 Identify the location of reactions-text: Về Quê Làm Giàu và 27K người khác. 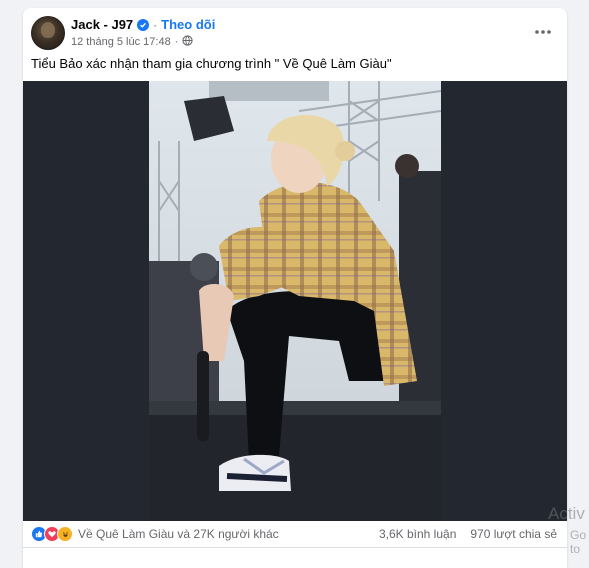
(178, 534).